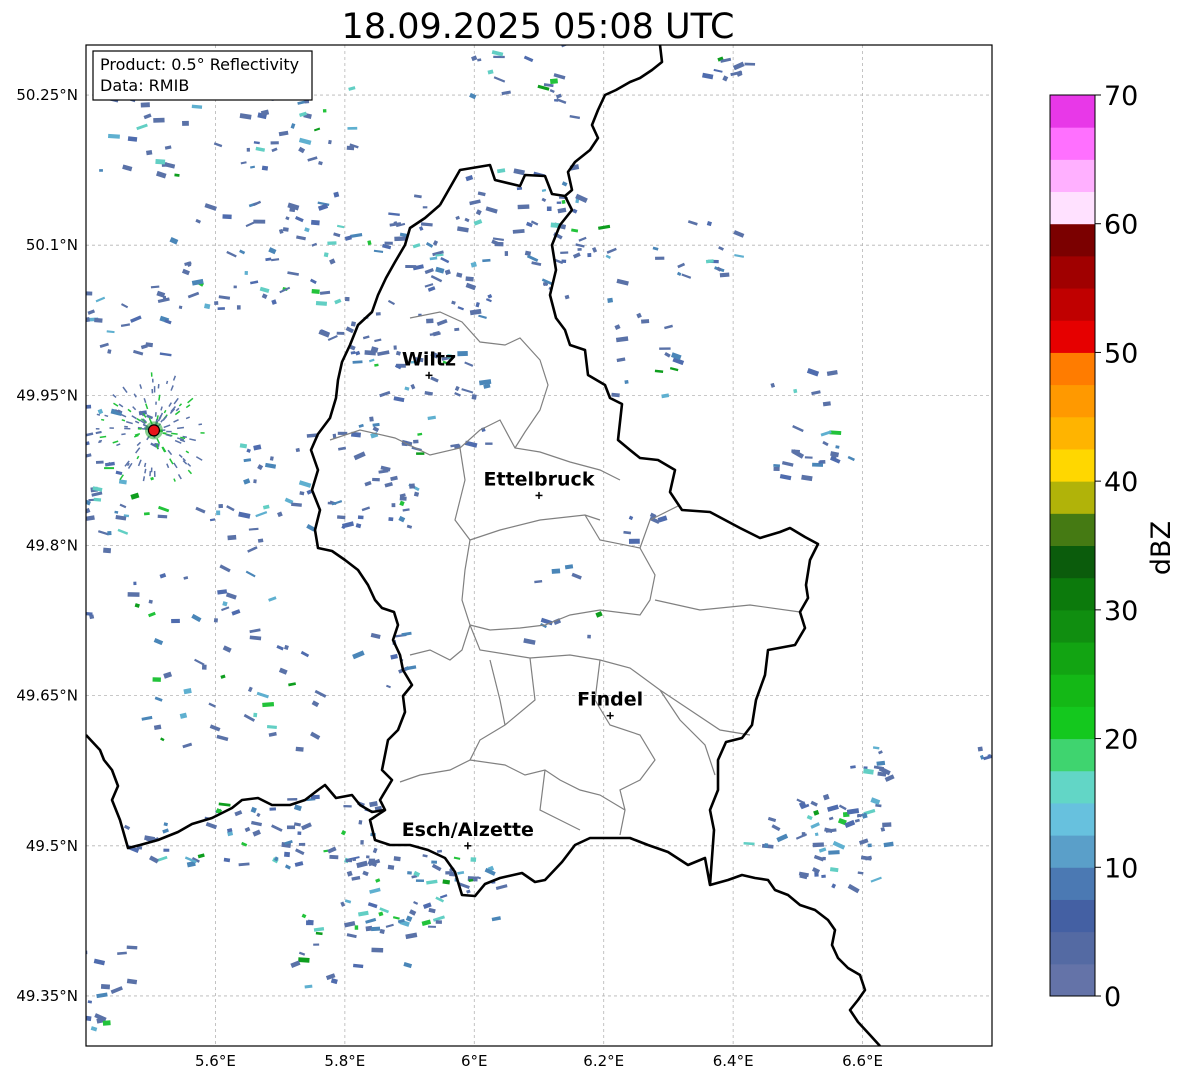 This screenshot has height=1085, width=1184. What do you see at coordinates (539, 479) in the screenshot?
I see `city-label: Ettelbruck` at bounding box center [539, 479].